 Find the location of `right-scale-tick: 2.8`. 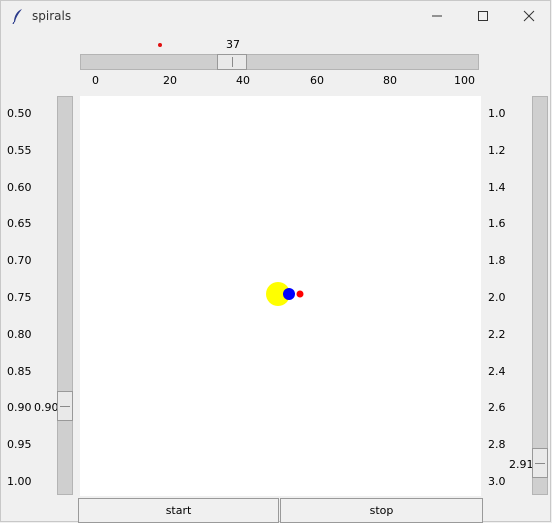

right-scale-tick: 2.8 is located at coordinates (497, 444).